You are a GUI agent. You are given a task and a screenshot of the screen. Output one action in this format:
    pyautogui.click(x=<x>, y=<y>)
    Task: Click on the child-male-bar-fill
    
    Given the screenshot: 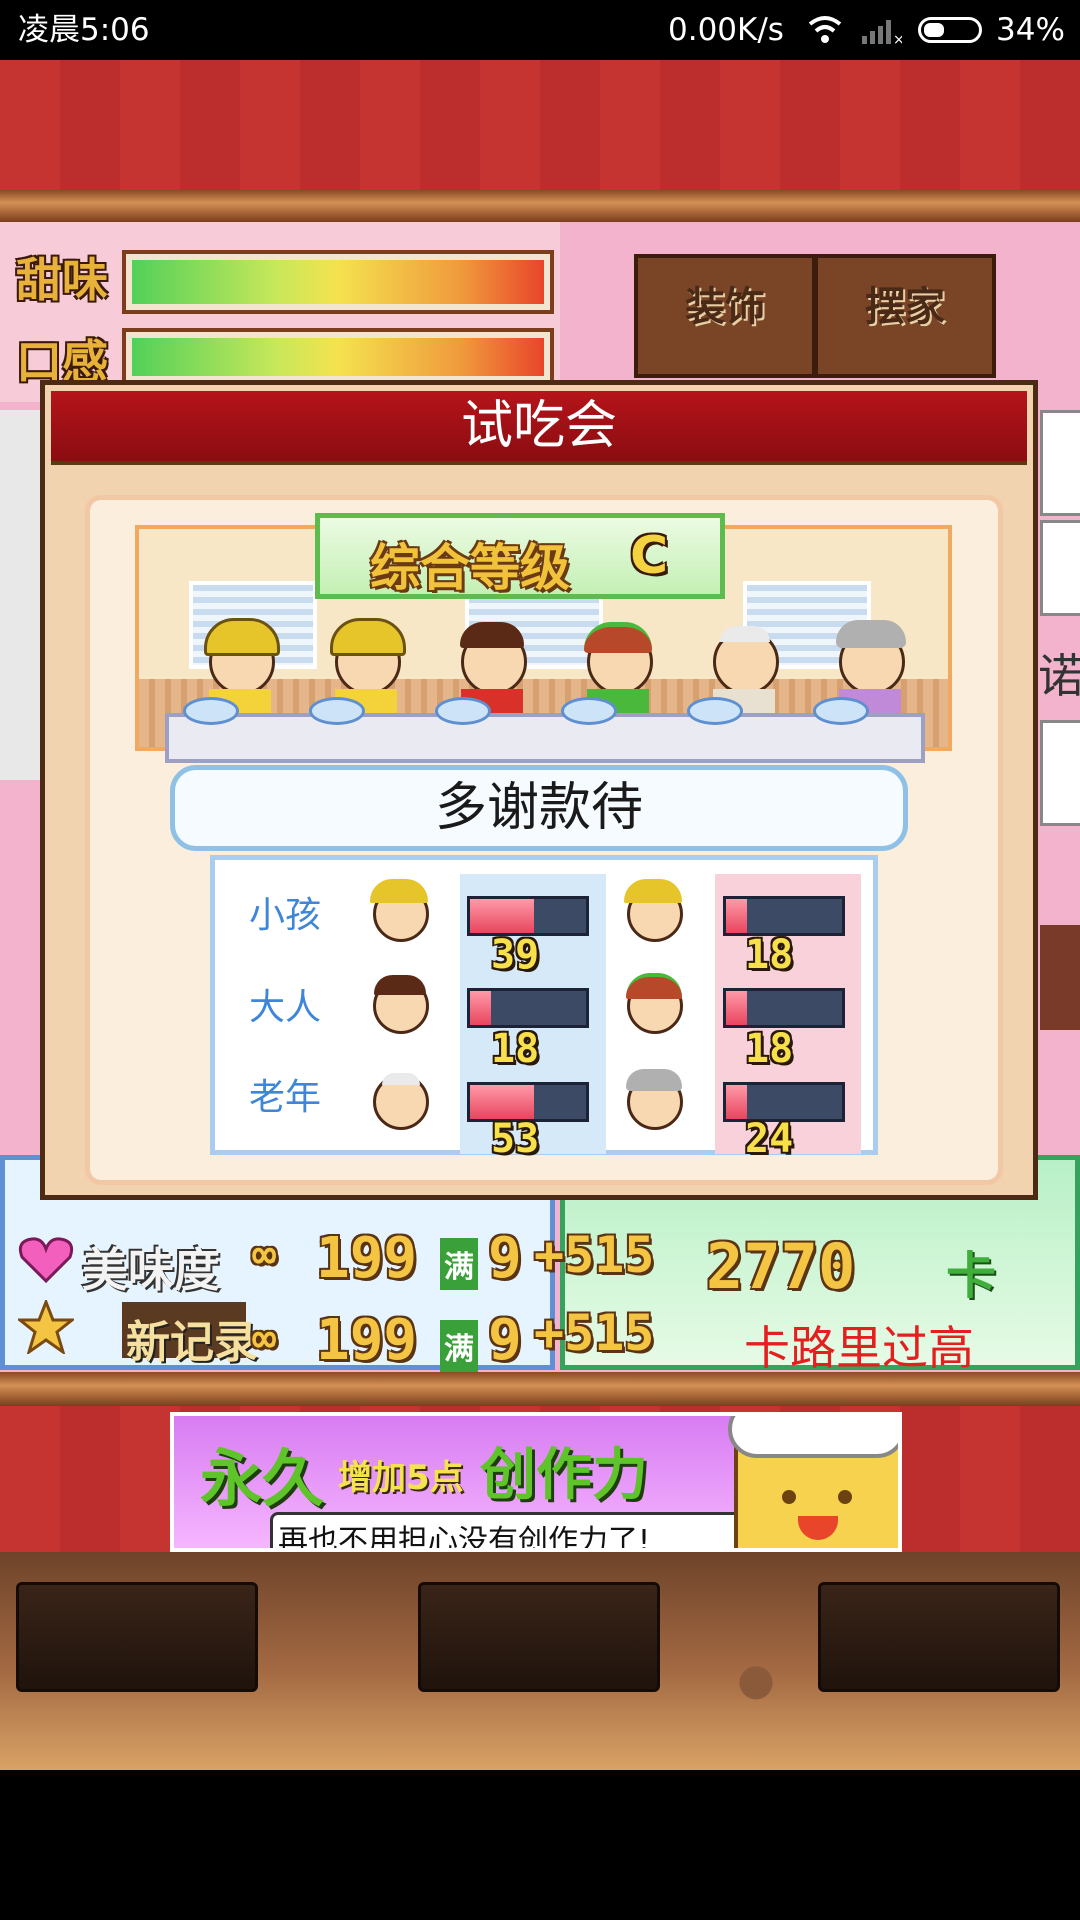 What is the action you would take?
    pyautogui.click(x=502, y=916)
    